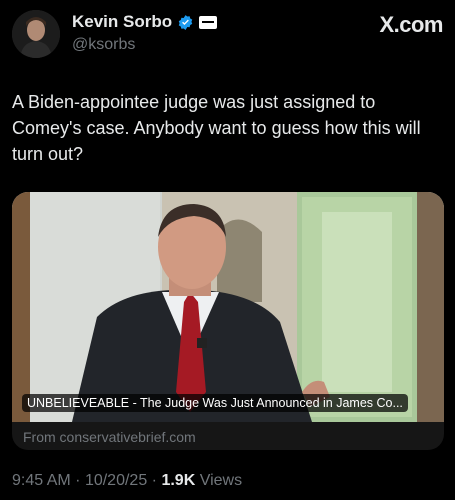 Image resolution: width=455 pixels, height=500 pixels. I want to click on tweet-date: 10/20/25, so click(116, 480).